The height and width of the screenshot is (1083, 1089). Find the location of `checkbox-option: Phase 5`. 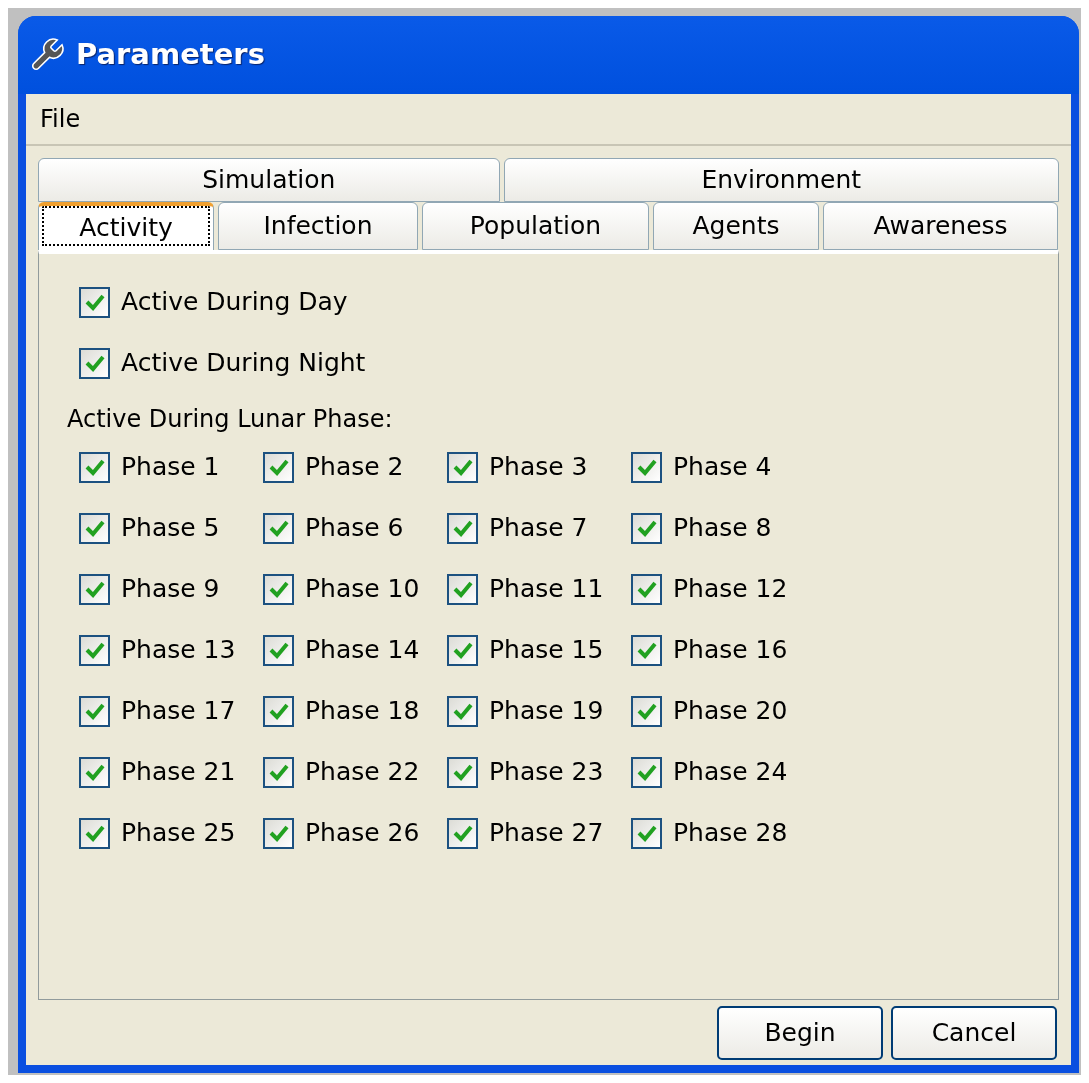

checkbox-option: Phase 5 is located at coordinates (171, 528).